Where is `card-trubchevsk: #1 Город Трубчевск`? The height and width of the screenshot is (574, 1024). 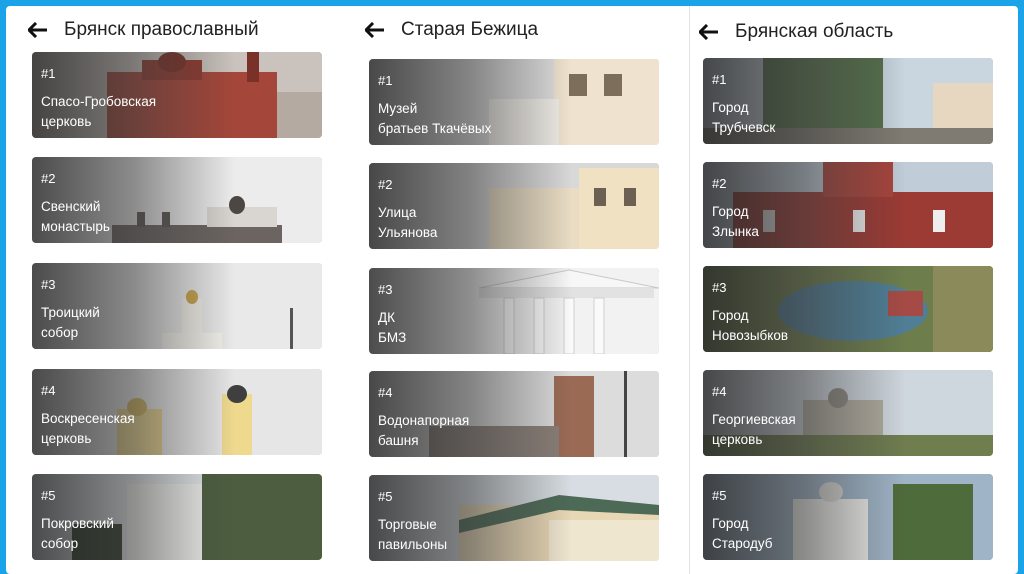 card-trubchevsk: #1 Город Трубчевск is located at coordinates (848, 101).